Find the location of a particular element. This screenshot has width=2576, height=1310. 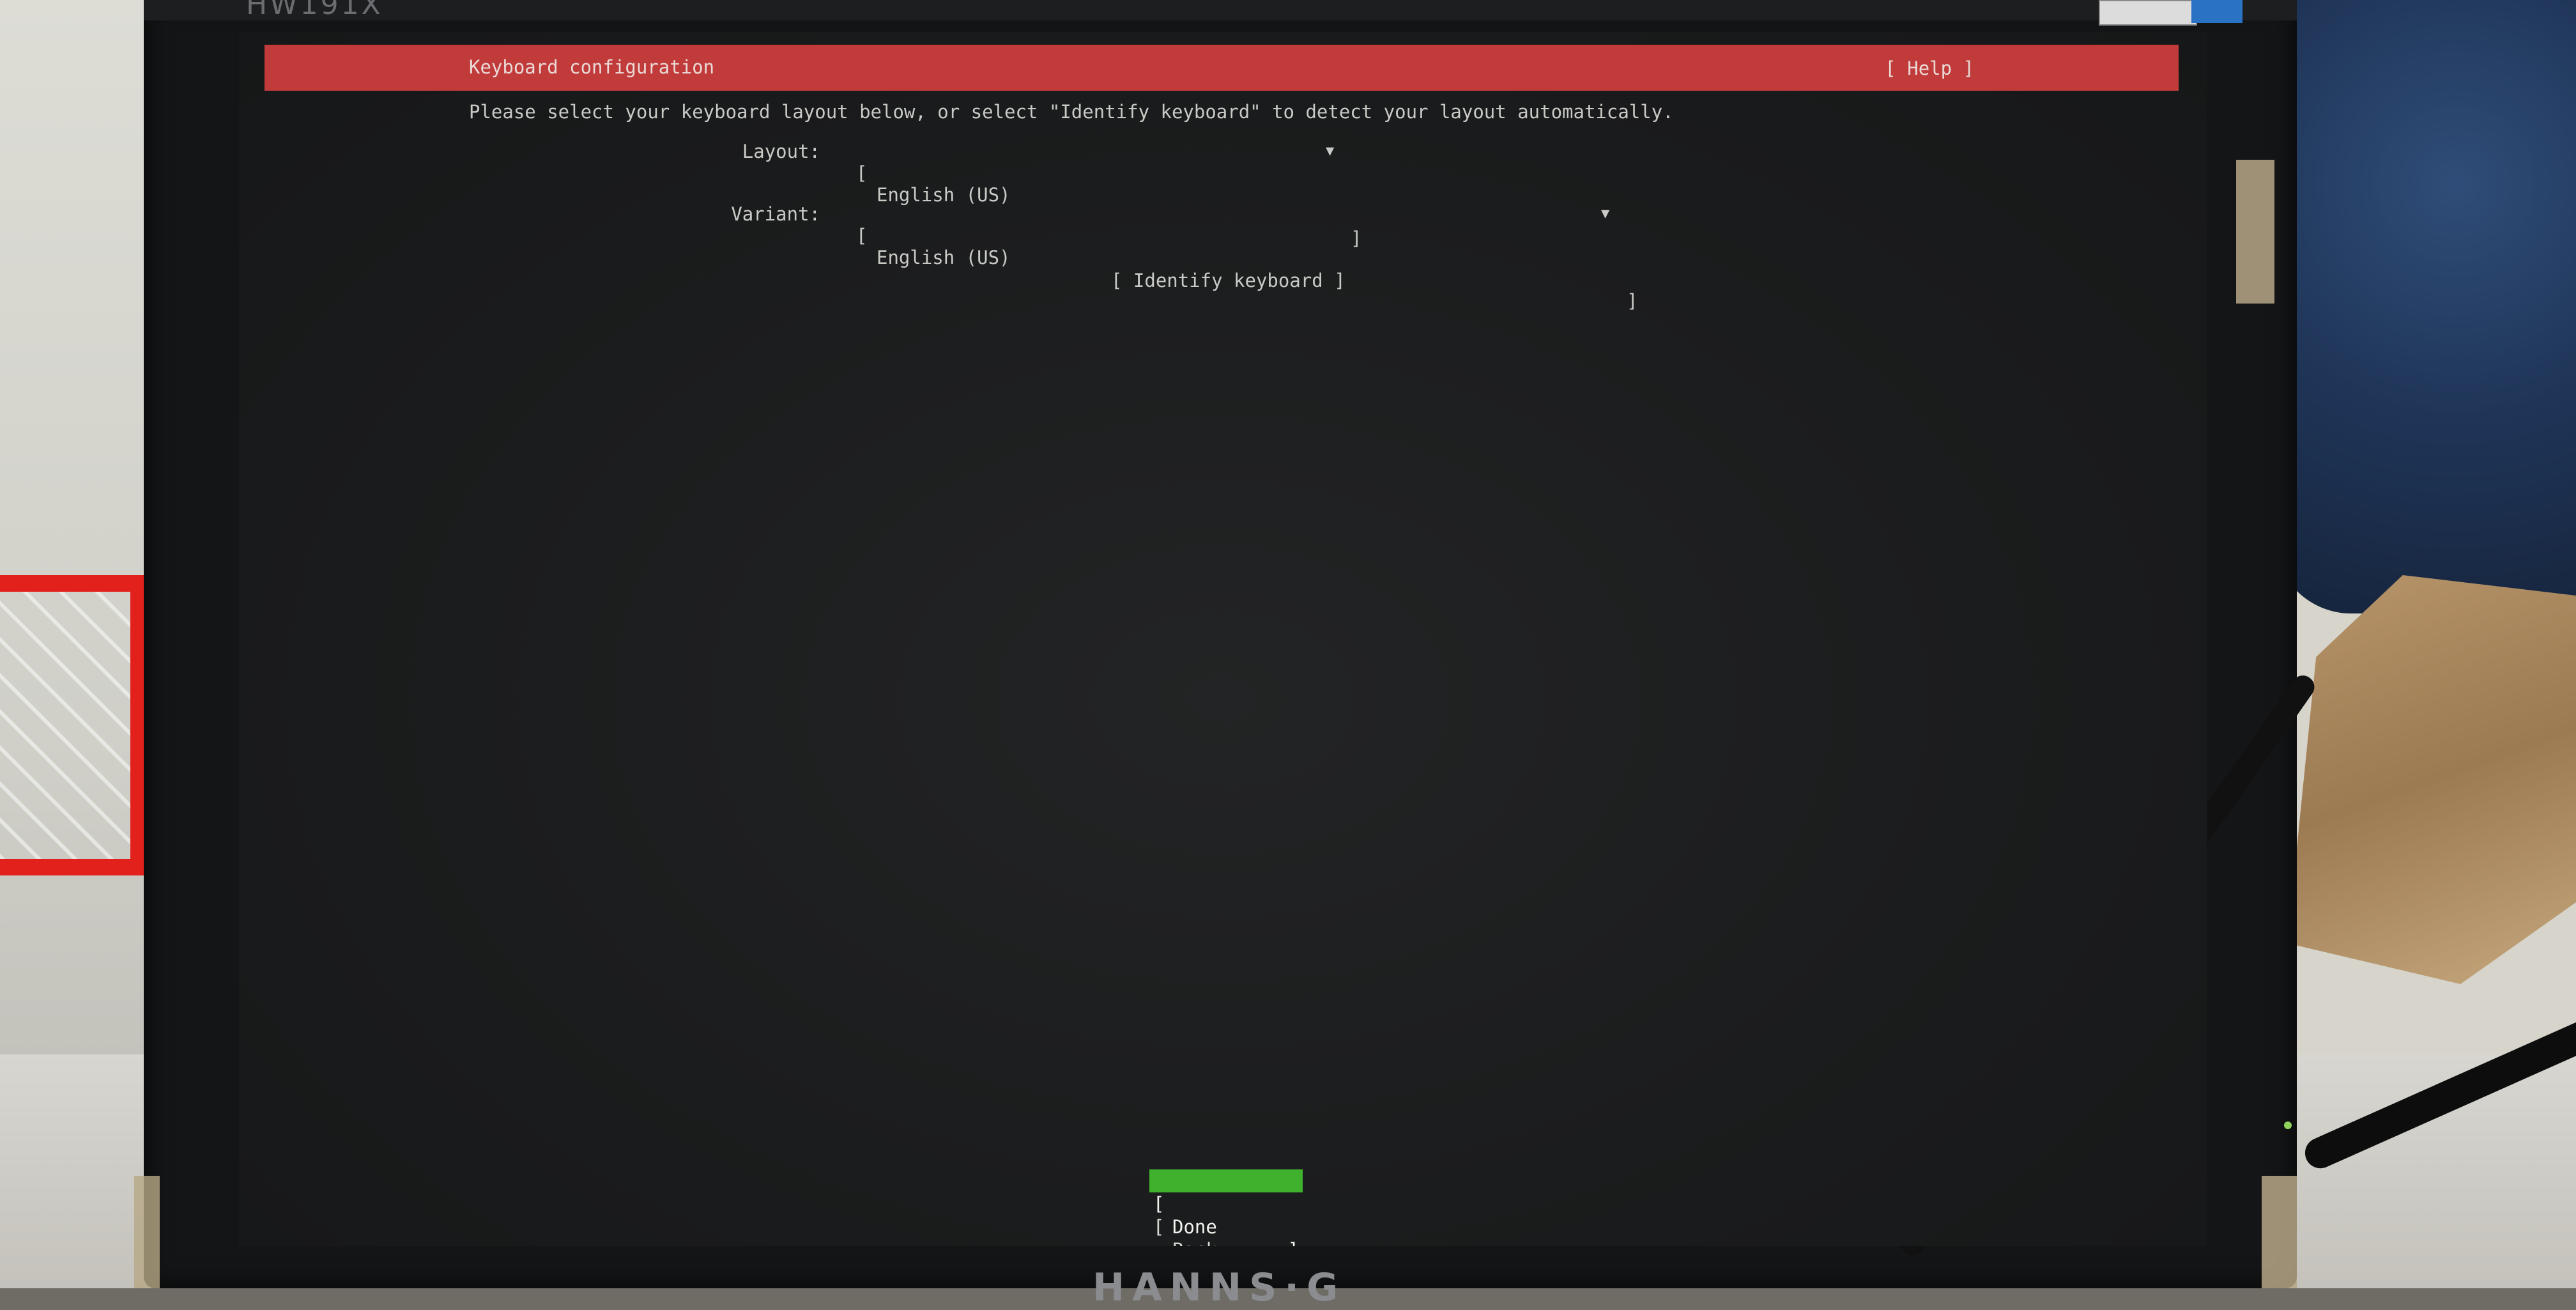

power-led-icon is located at coordinates (2288, 1125).